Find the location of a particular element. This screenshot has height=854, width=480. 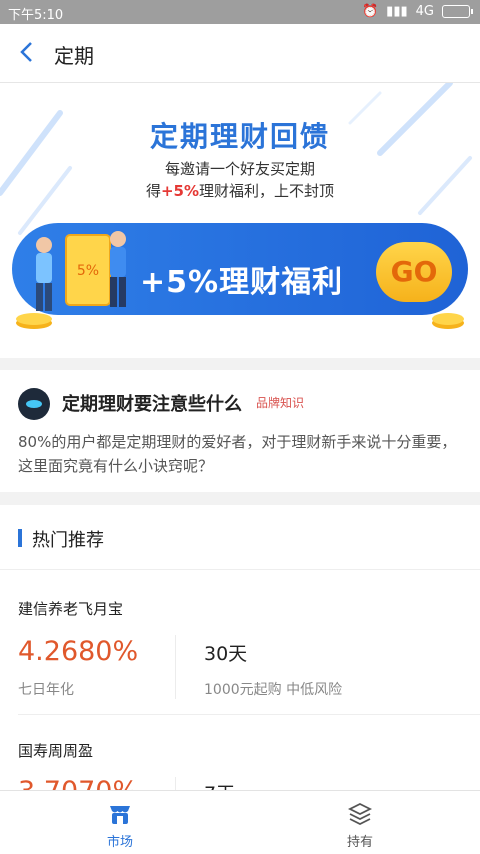

signal-icon: ▮▮▮ is located at coordinates (397, 11).